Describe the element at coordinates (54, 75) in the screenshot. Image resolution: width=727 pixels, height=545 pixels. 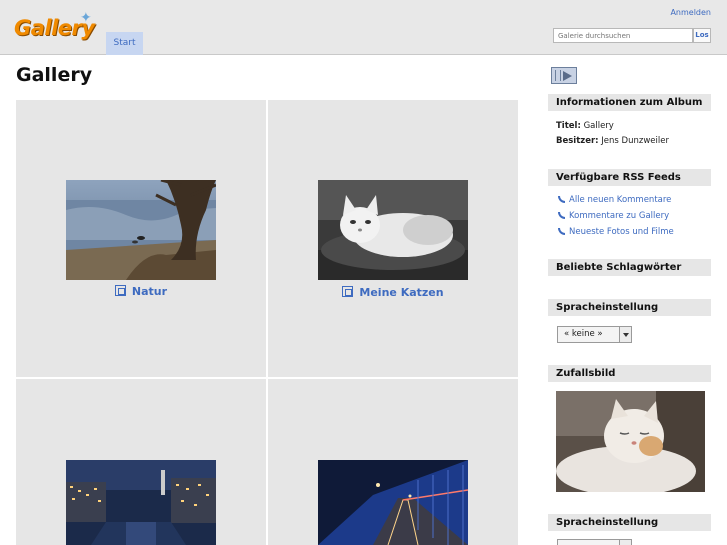
I see `page-title: Gallery` at that location.